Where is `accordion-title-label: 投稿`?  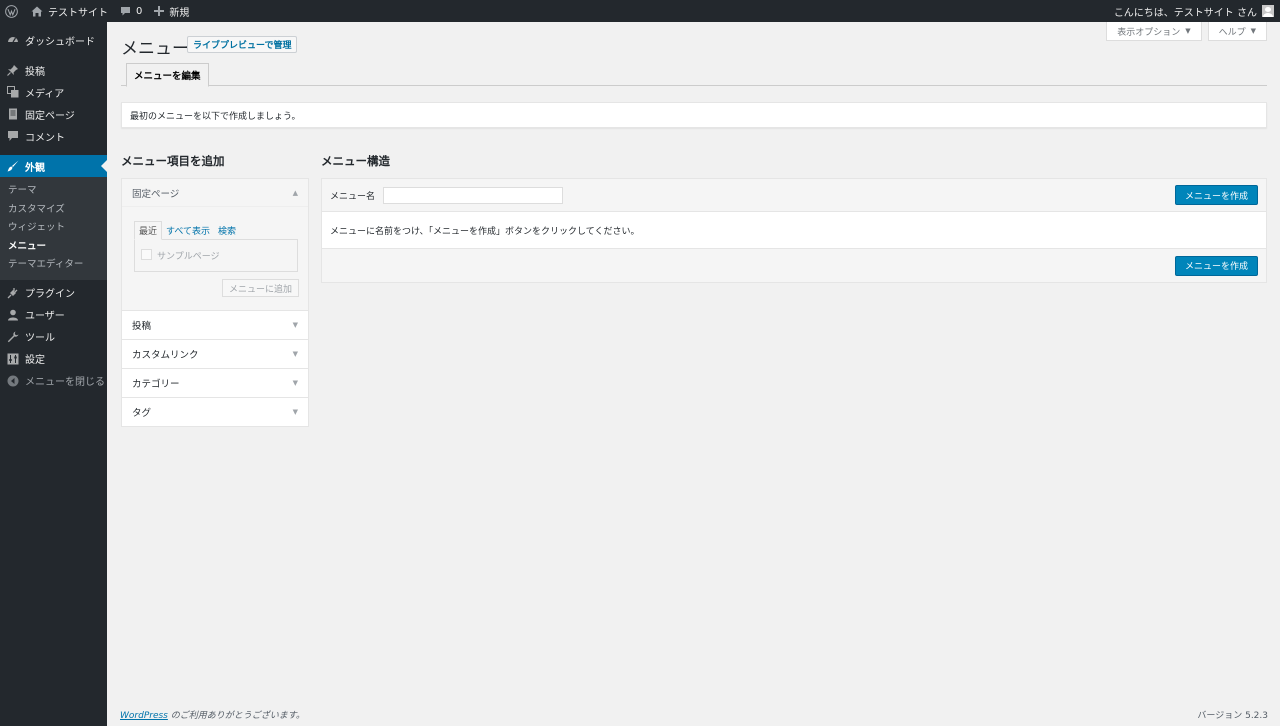
accordion-title-label: 投稿 is located at coordinates (142, 326).